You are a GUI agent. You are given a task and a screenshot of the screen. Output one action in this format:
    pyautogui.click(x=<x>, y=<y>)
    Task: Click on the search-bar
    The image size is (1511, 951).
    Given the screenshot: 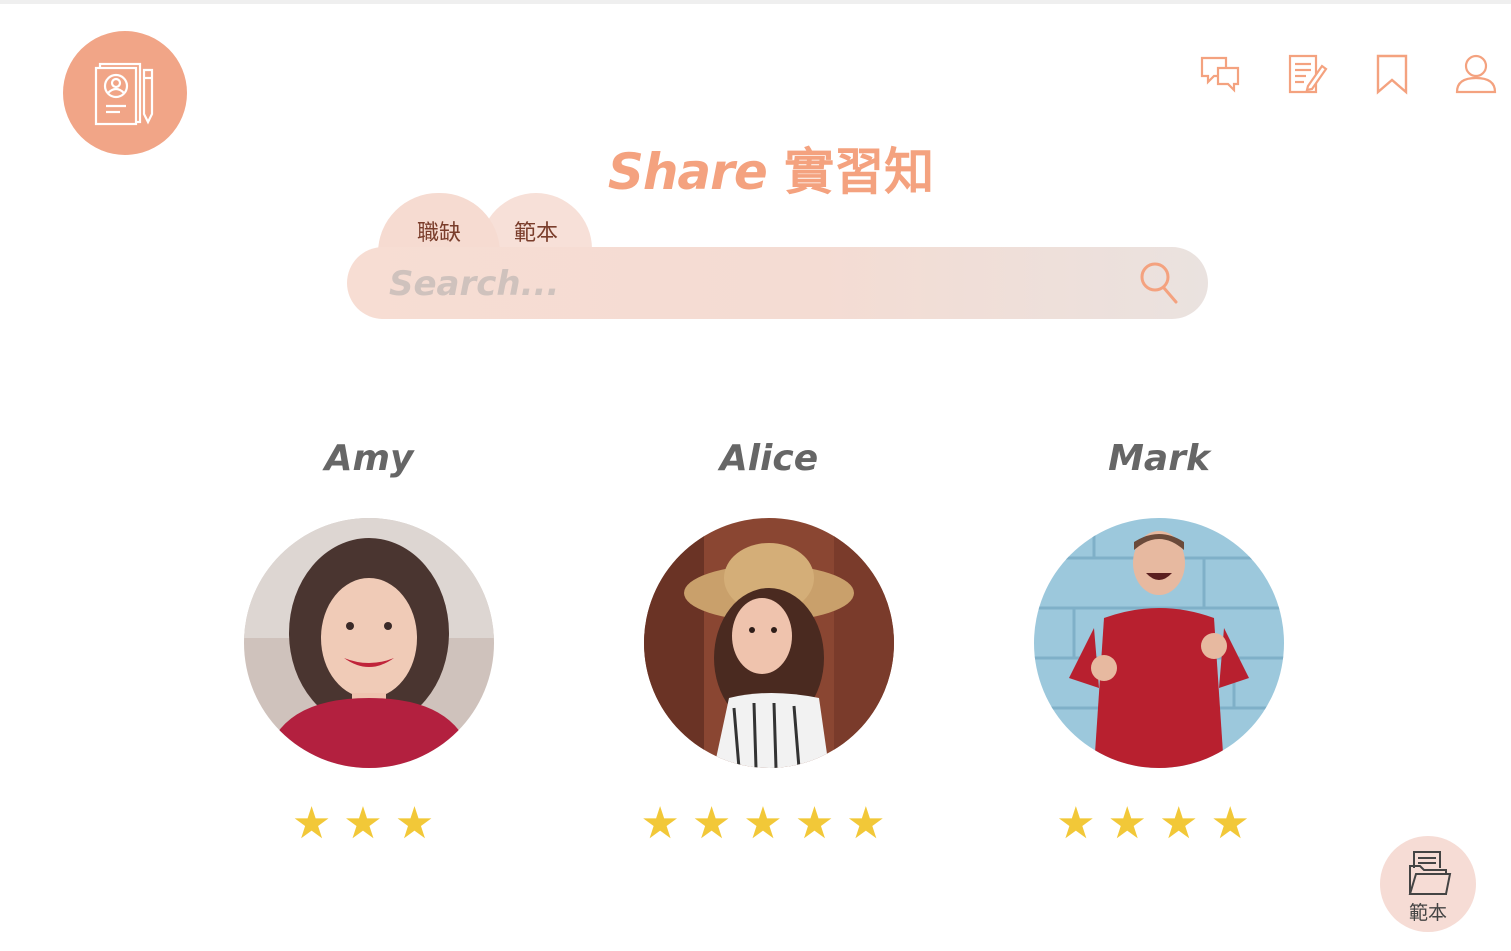 What is the action you would take?
    pyautogui.click(x=777, y=283)
    